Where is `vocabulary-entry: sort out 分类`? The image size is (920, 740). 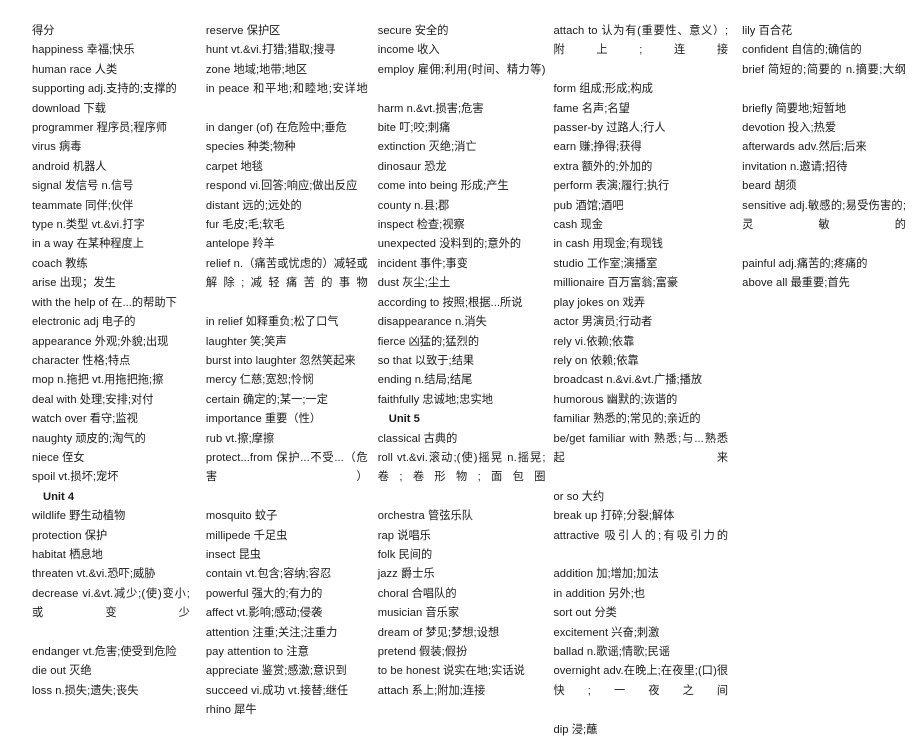 vocabulary-entry: sort out 分类 is located at coordinates (585, 613).